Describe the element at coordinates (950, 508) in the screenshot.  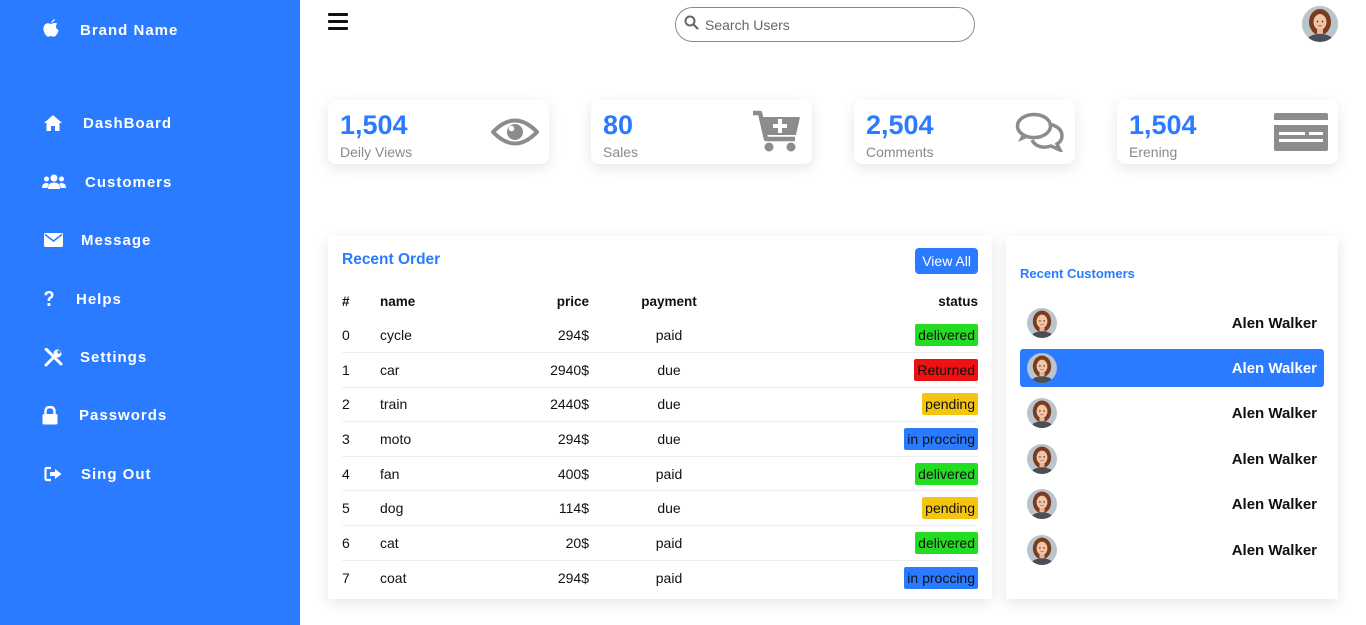
I see `status-badge: pending` at that location.